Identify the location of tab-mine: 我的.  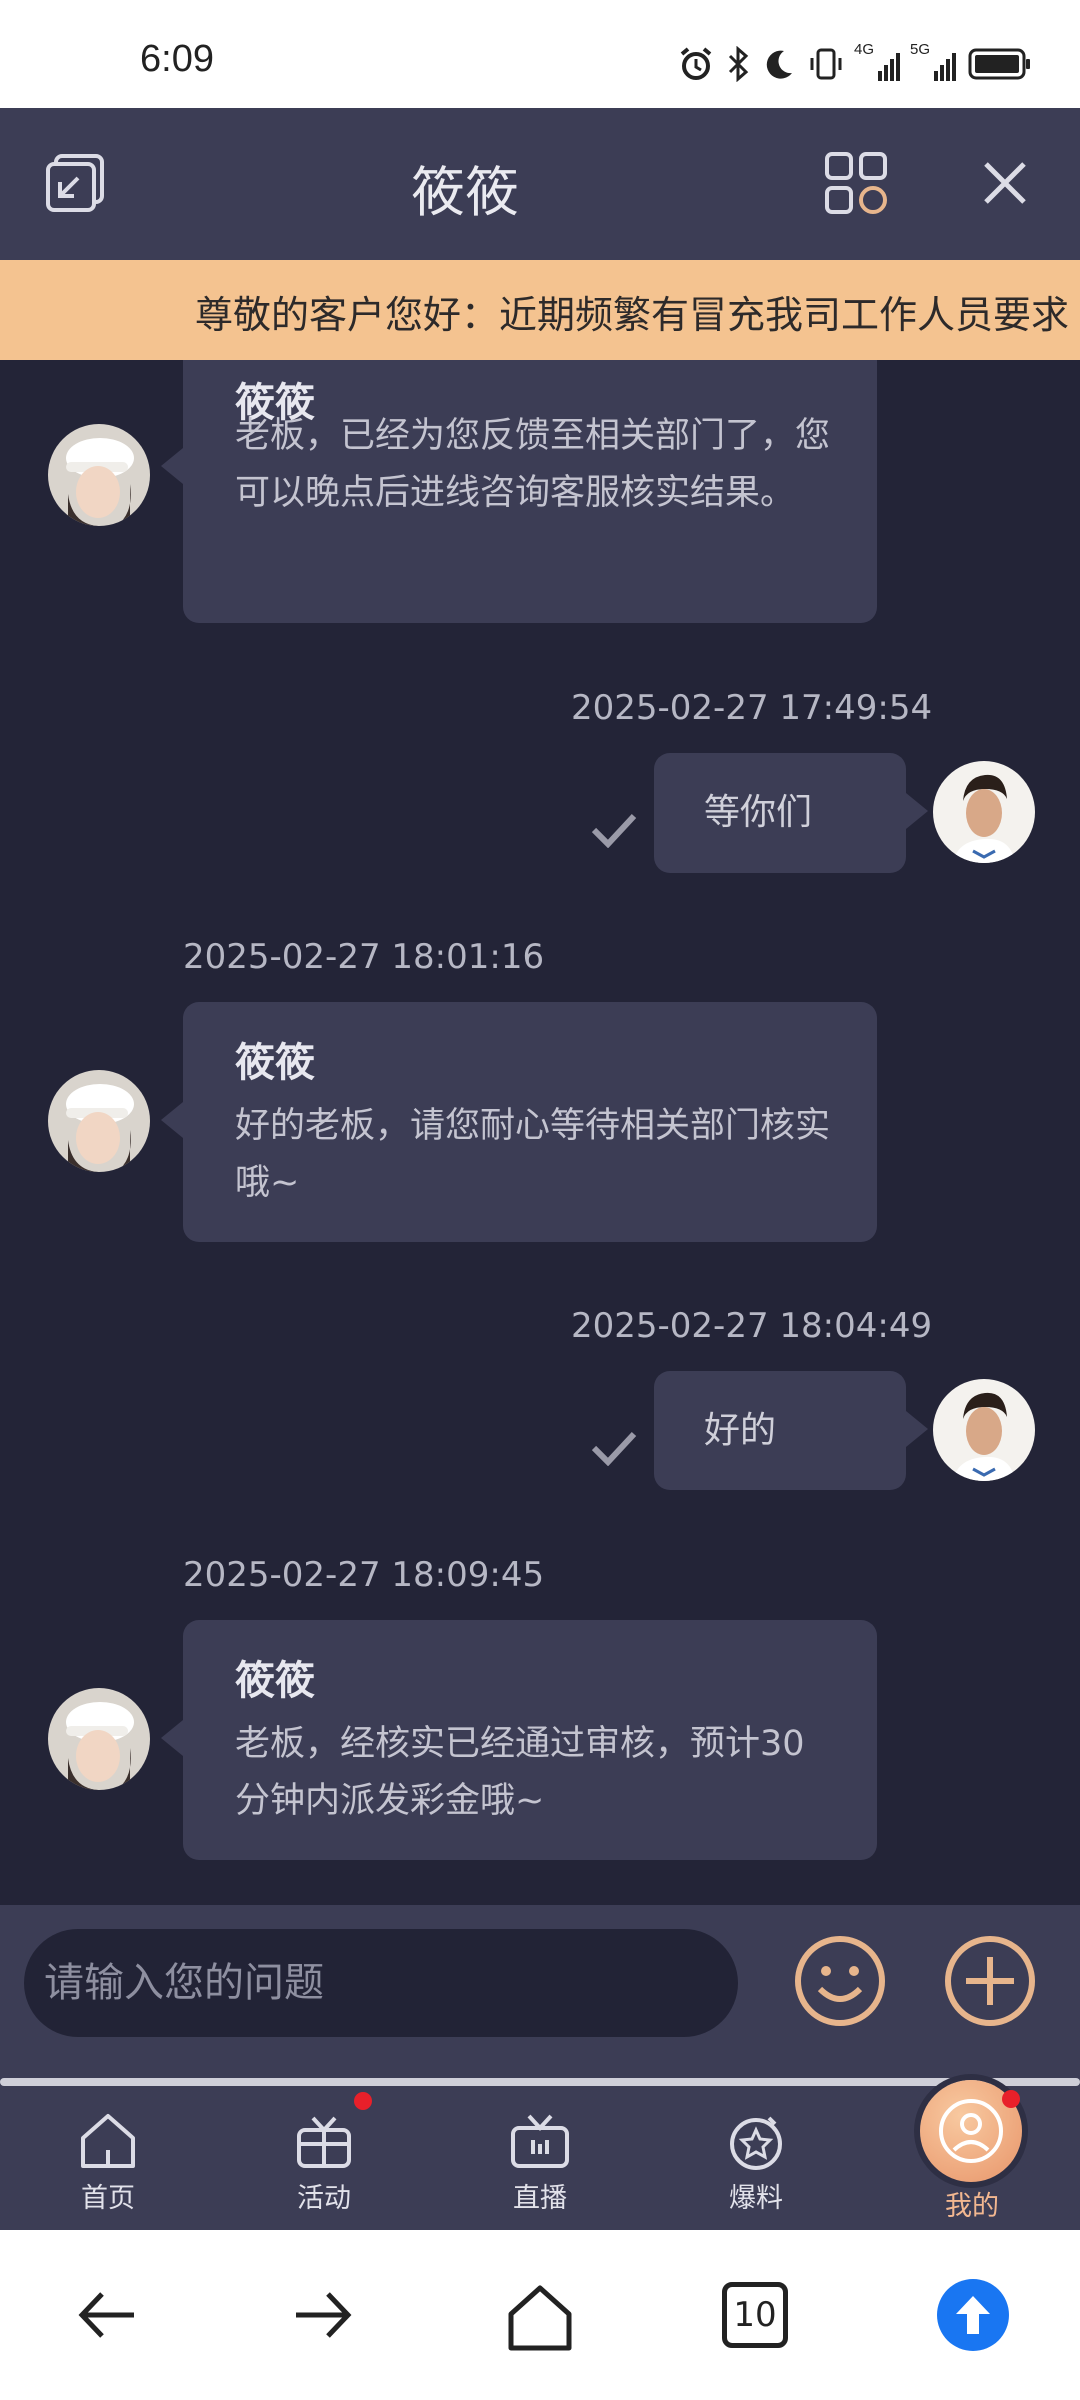
(972, 2201).